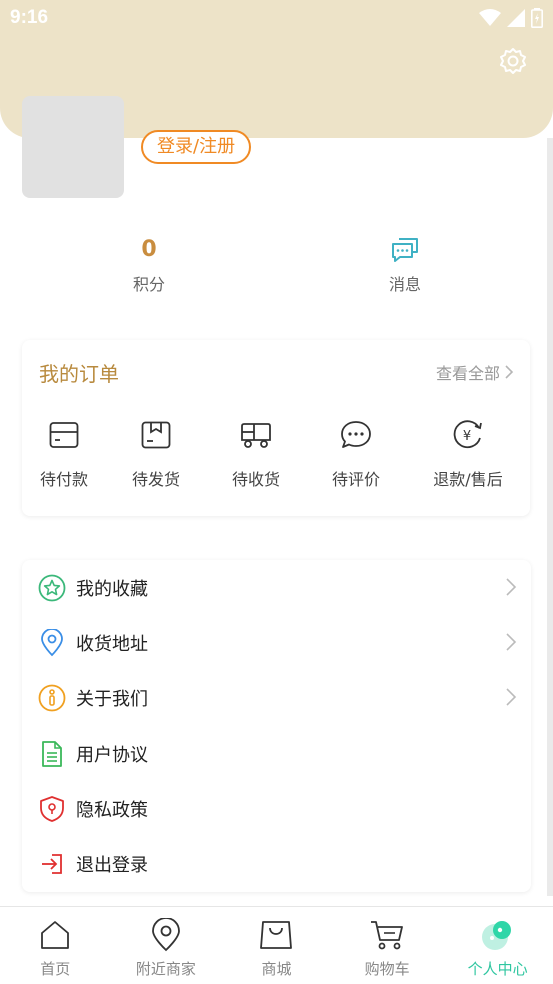 Image resolution: width=553 pixels, height=984 pixels. What do you see at coordinates (156, 454) in the screenshot?
I see `order-pending-shipment: 待发货` at bounding box center [156, 454].